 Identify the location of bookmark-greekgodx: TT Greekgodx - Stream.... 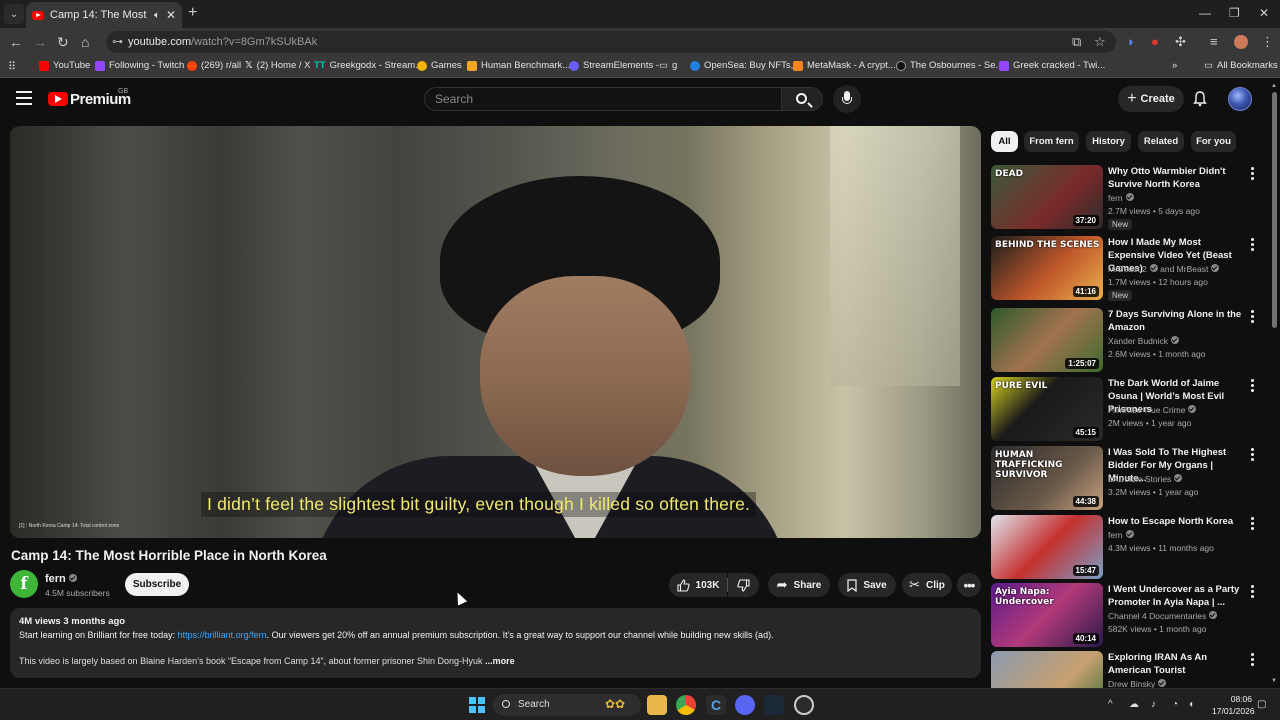
(368, 65).